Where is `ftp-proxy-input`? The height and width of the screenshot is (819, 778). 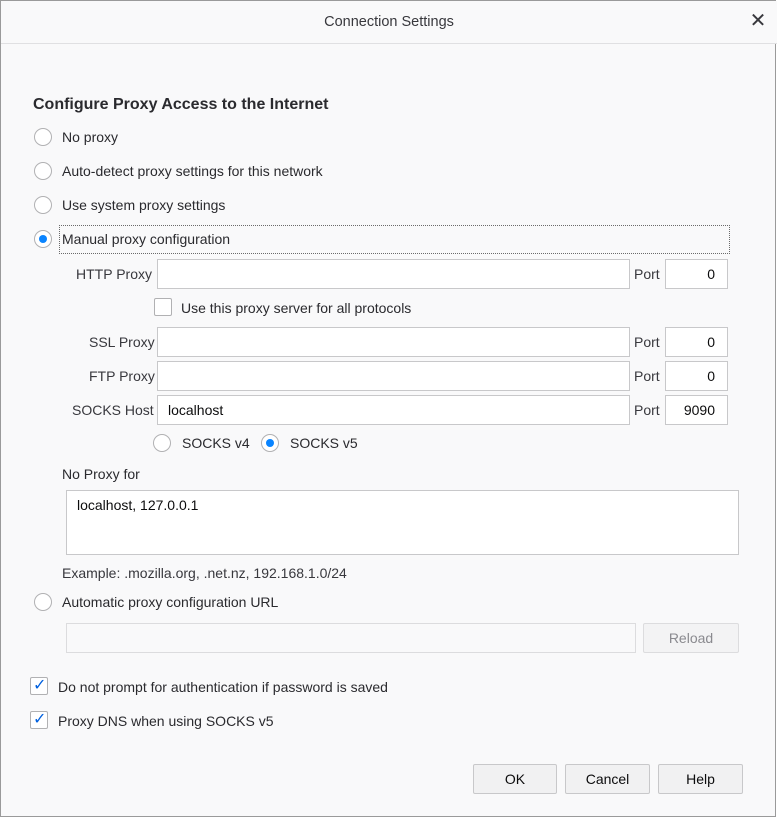
ftp-proxy-input is located at coordinates (393, 376).